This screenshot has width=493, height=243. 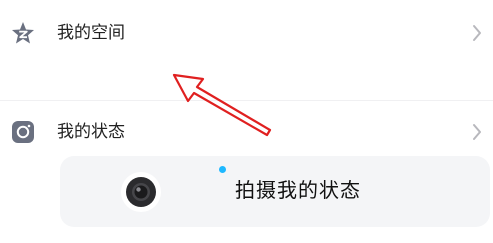 I want to click on qzone-star-icon, so click(x=23, y=33).